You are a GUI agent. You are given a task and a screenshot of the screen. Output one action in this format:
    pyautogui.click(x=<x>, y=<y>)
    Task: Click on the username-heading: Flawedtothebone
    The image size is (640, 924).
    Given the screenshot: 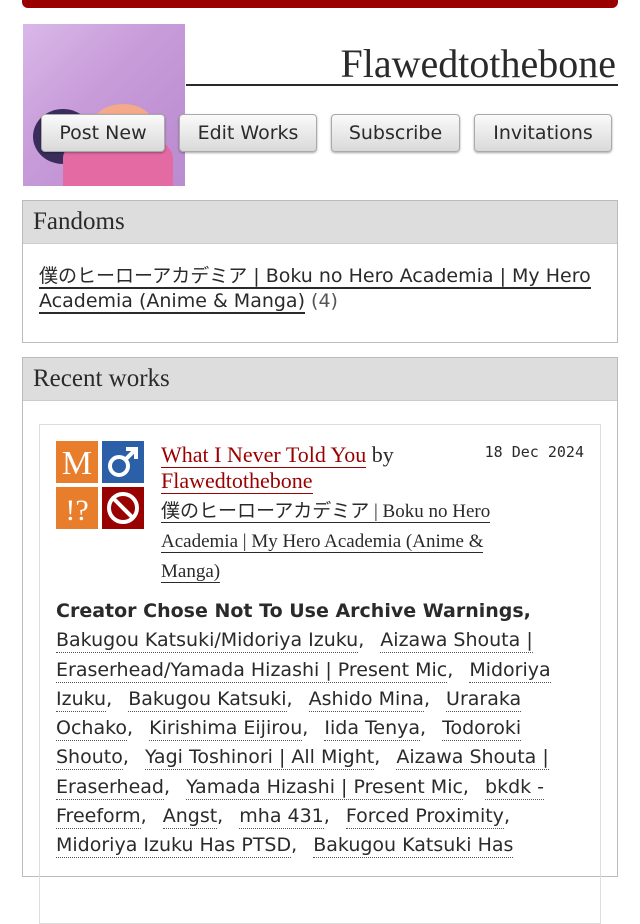 What is the action you would take?
    pyautogui.click(x=402, y=62)
    